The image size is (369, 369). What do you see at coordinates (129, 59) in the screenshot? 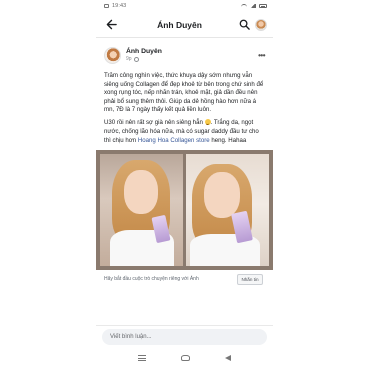
I see `post-time: 9p` at bounding box center [129, 59].